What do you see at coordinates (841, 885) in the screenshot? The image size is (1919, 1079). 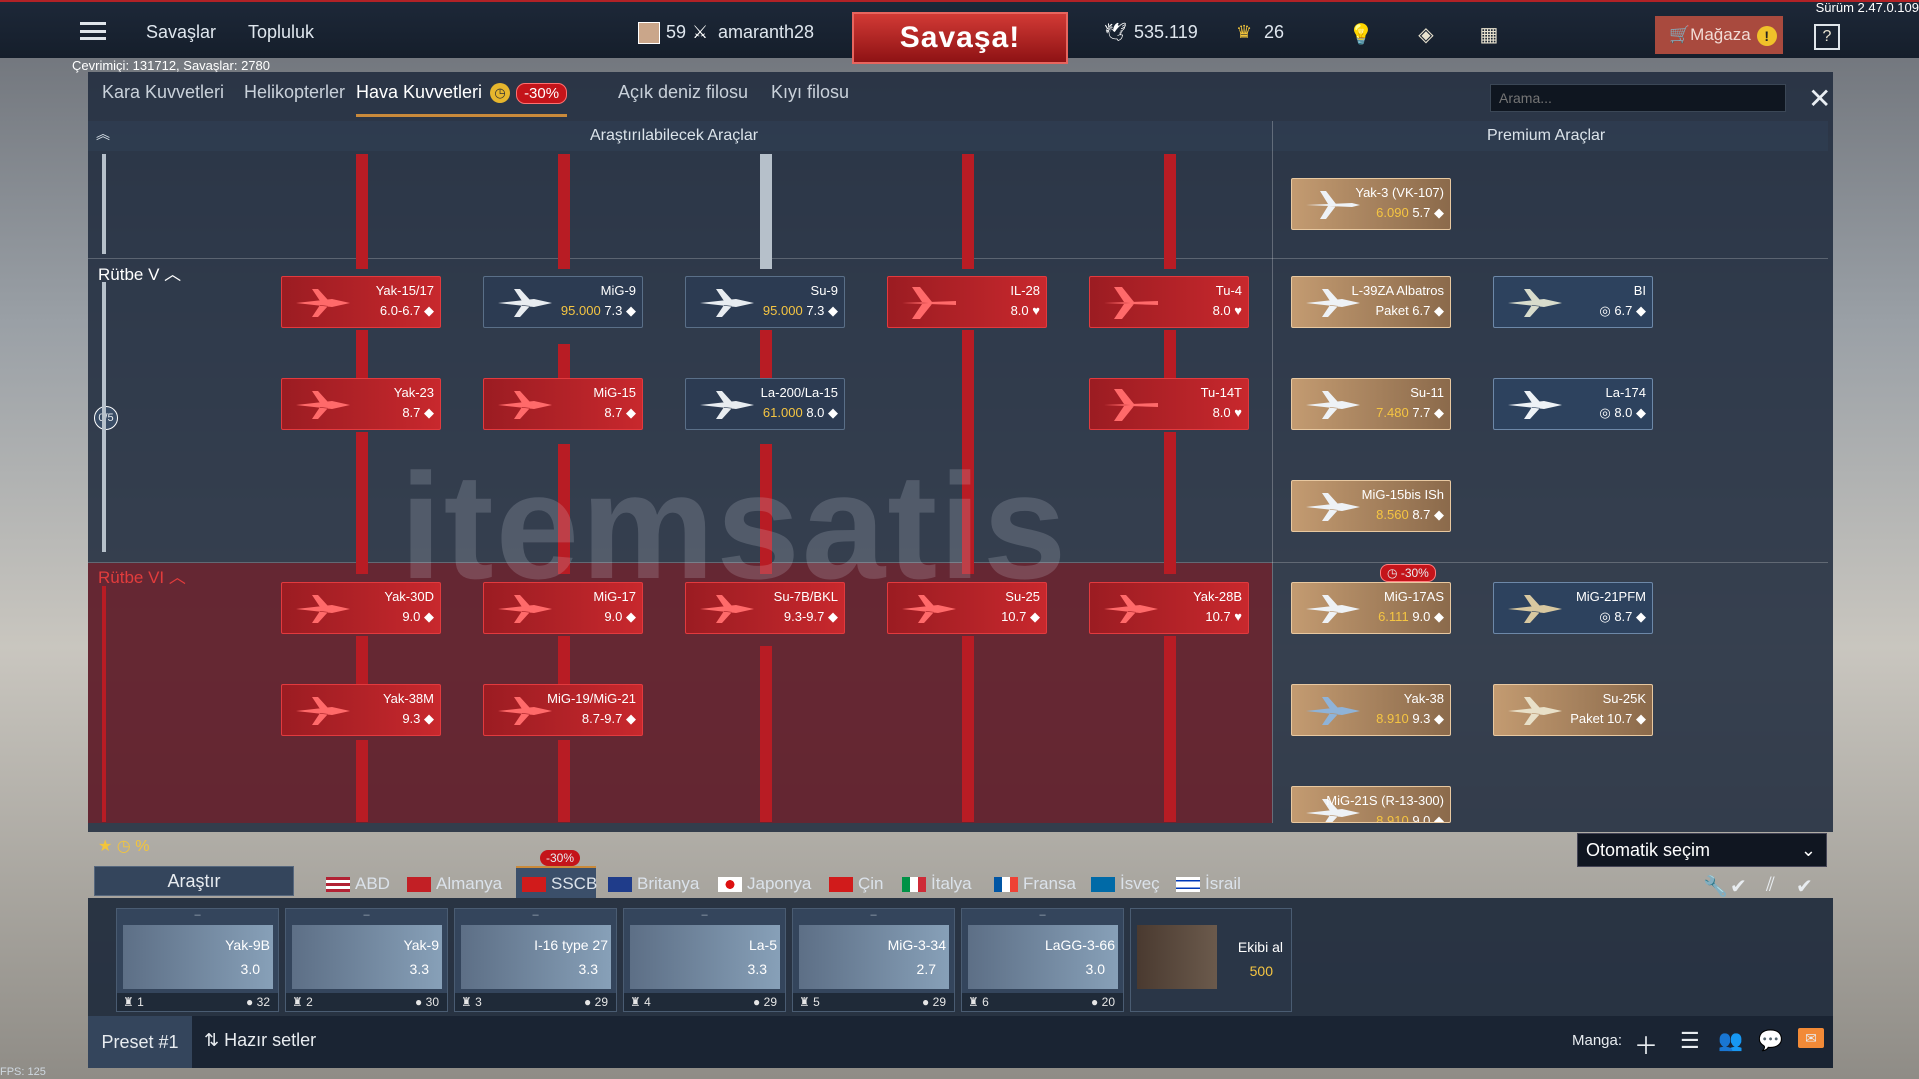 I see `china-flag-icon` at bounding box center [841, 885].